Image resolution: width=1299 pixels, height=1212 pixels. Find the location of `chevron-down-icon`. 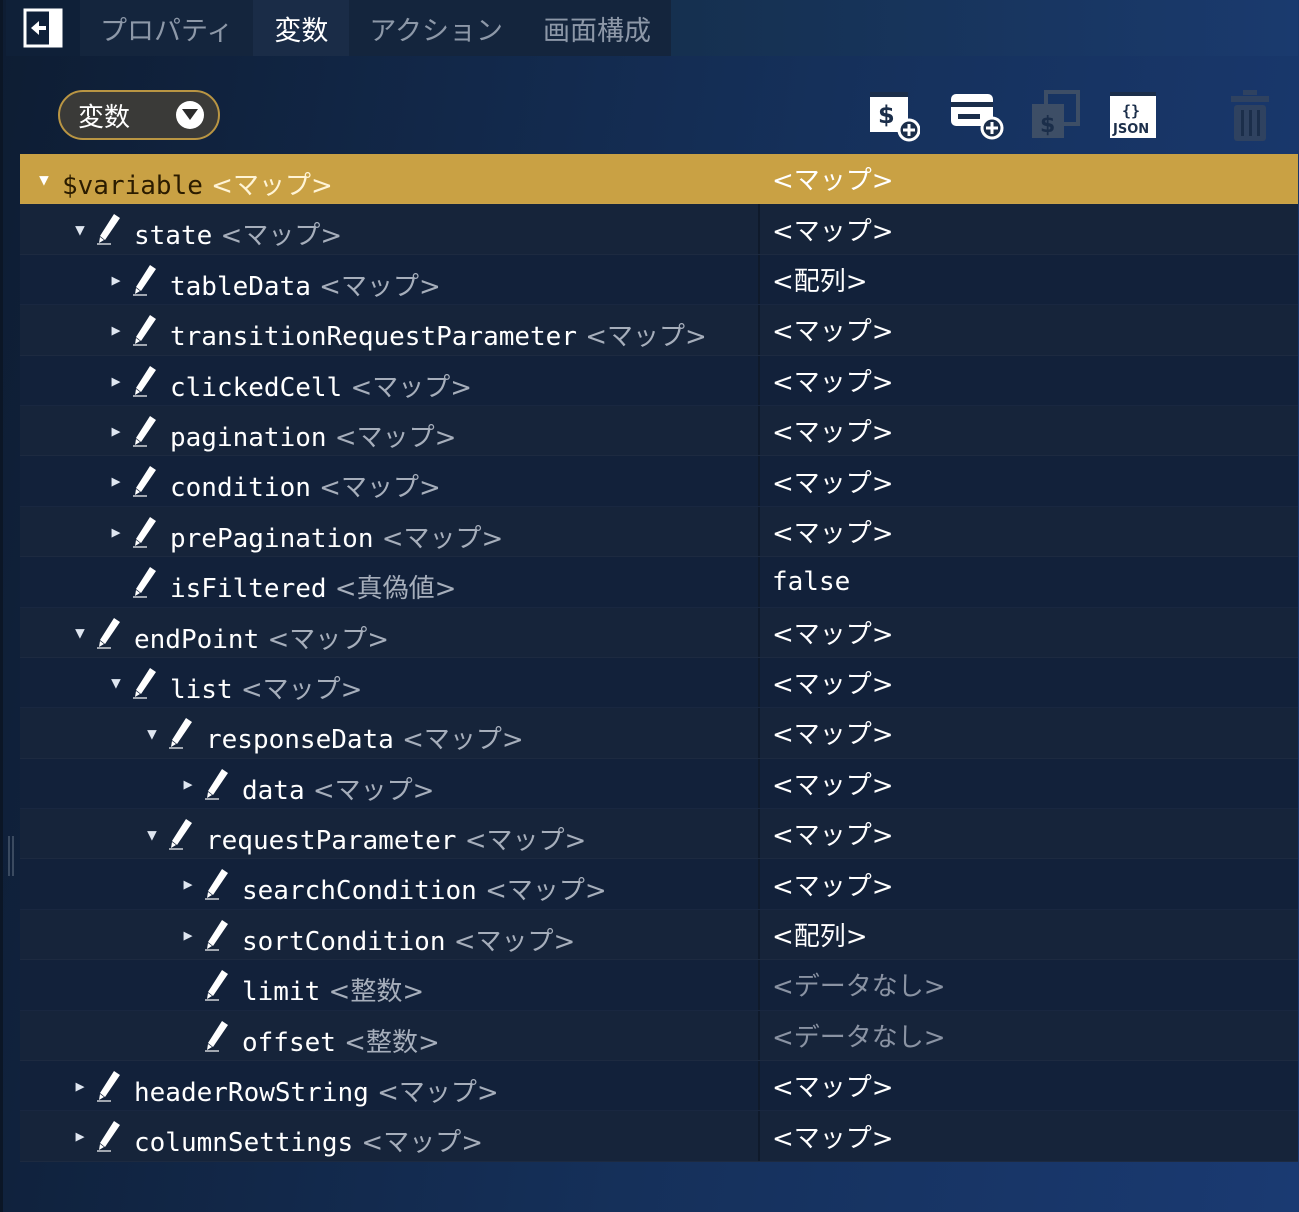

chevron-down-icon is located at coordinates (190, 115).